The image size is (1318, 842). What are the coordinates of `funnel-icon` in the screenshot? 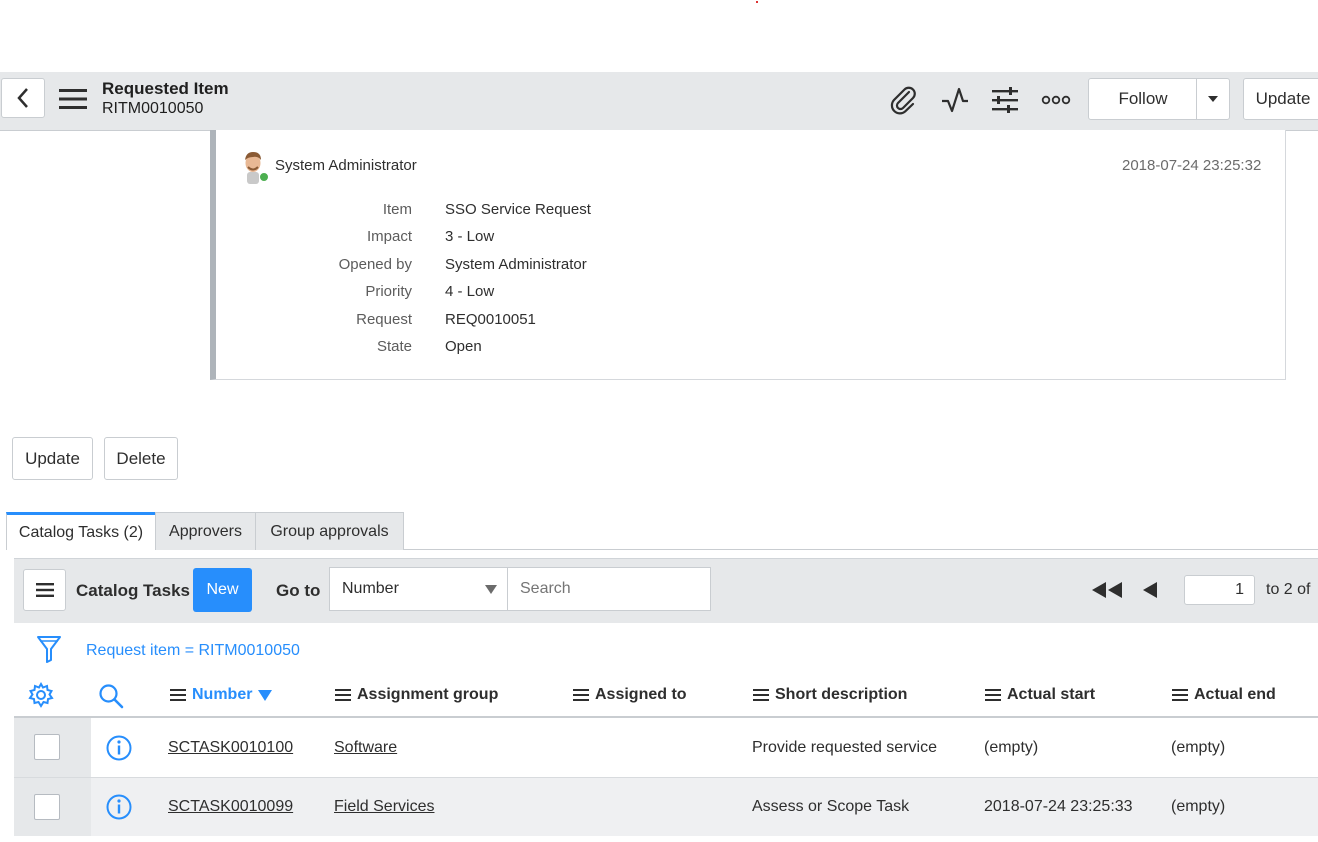 It's located at (49, 649).